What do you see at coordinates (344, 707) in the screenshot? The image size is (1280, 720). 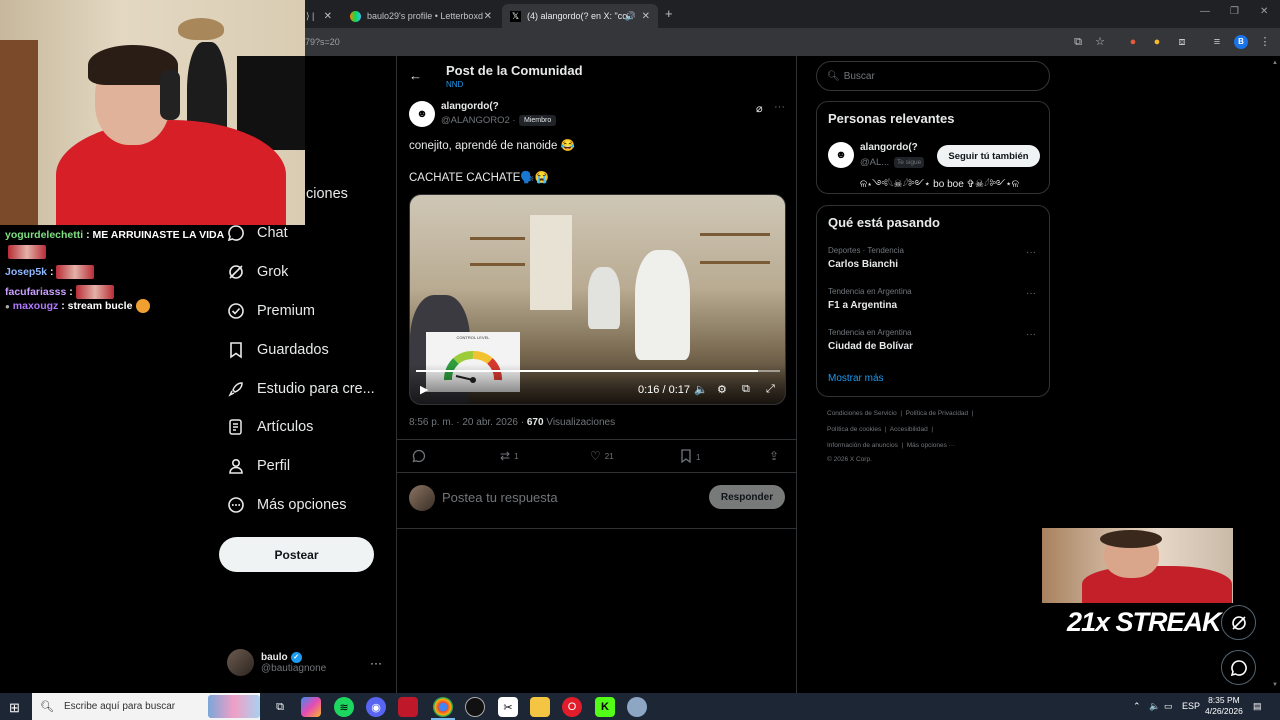 I see `spotify-icon: ≋` at bounding box center [344, 707].